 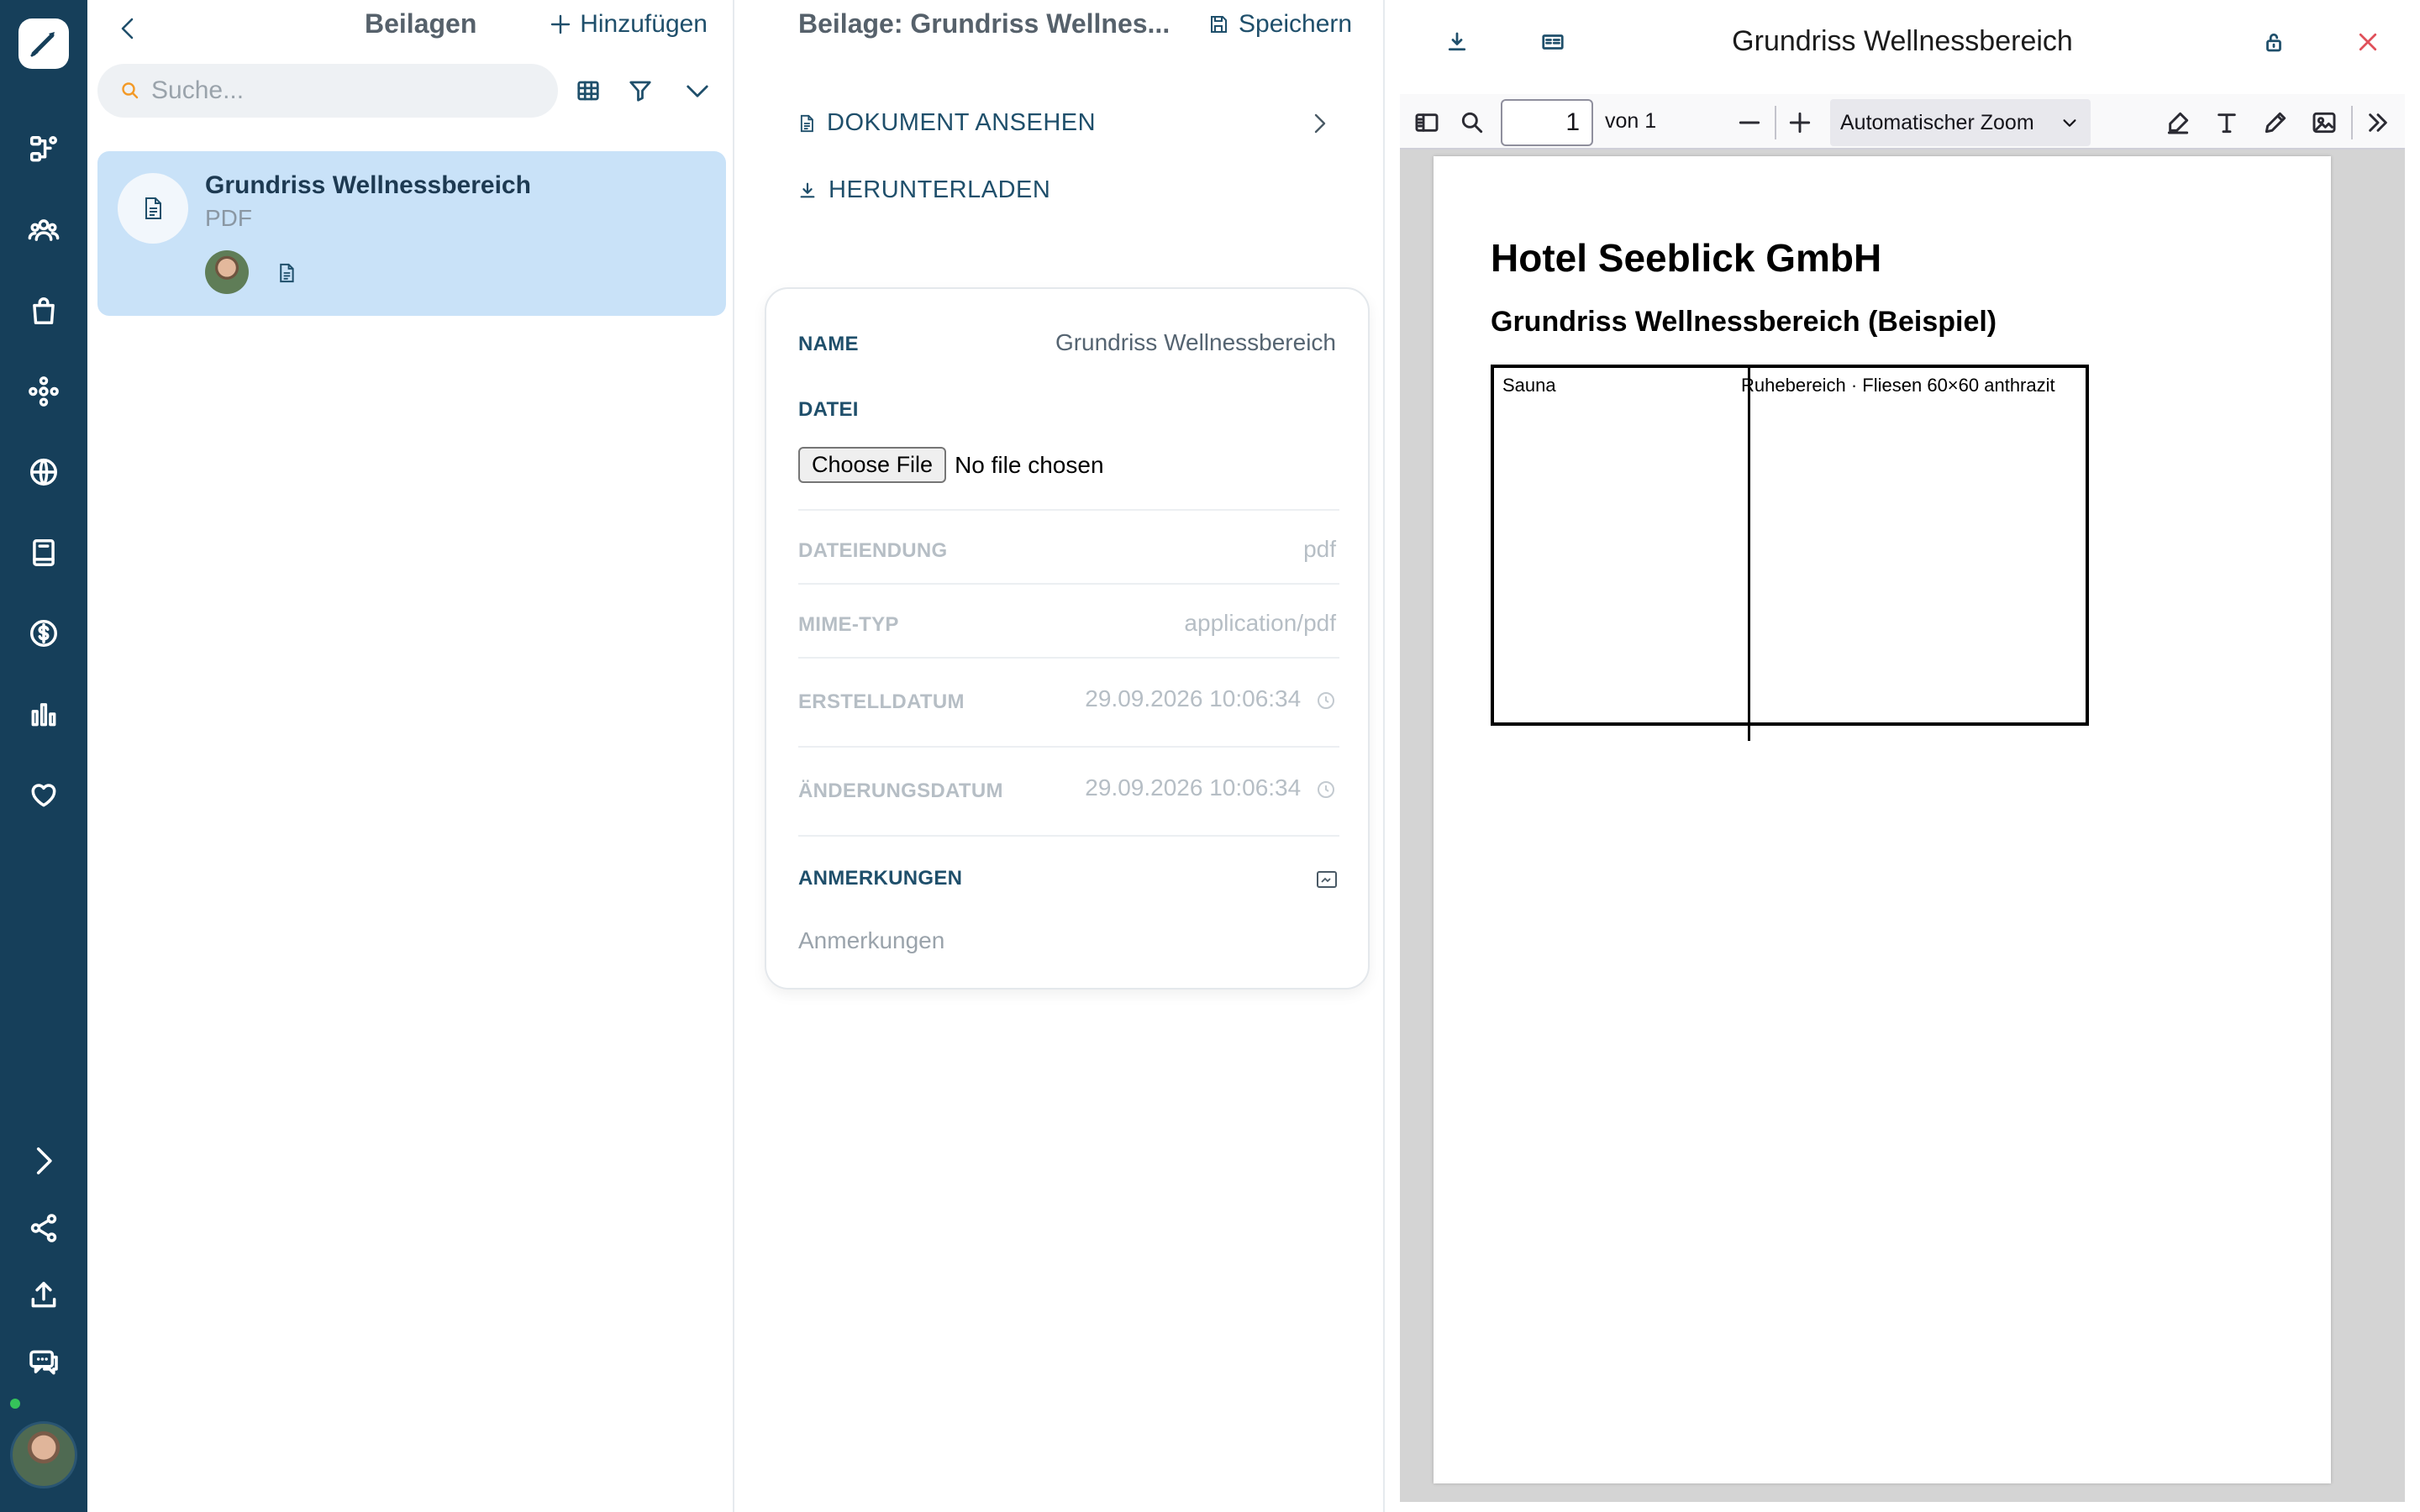 What do you see at coordinates (2324, 122) in the screenshot?
I see `image-icon` at bounding box center [2324, 122].